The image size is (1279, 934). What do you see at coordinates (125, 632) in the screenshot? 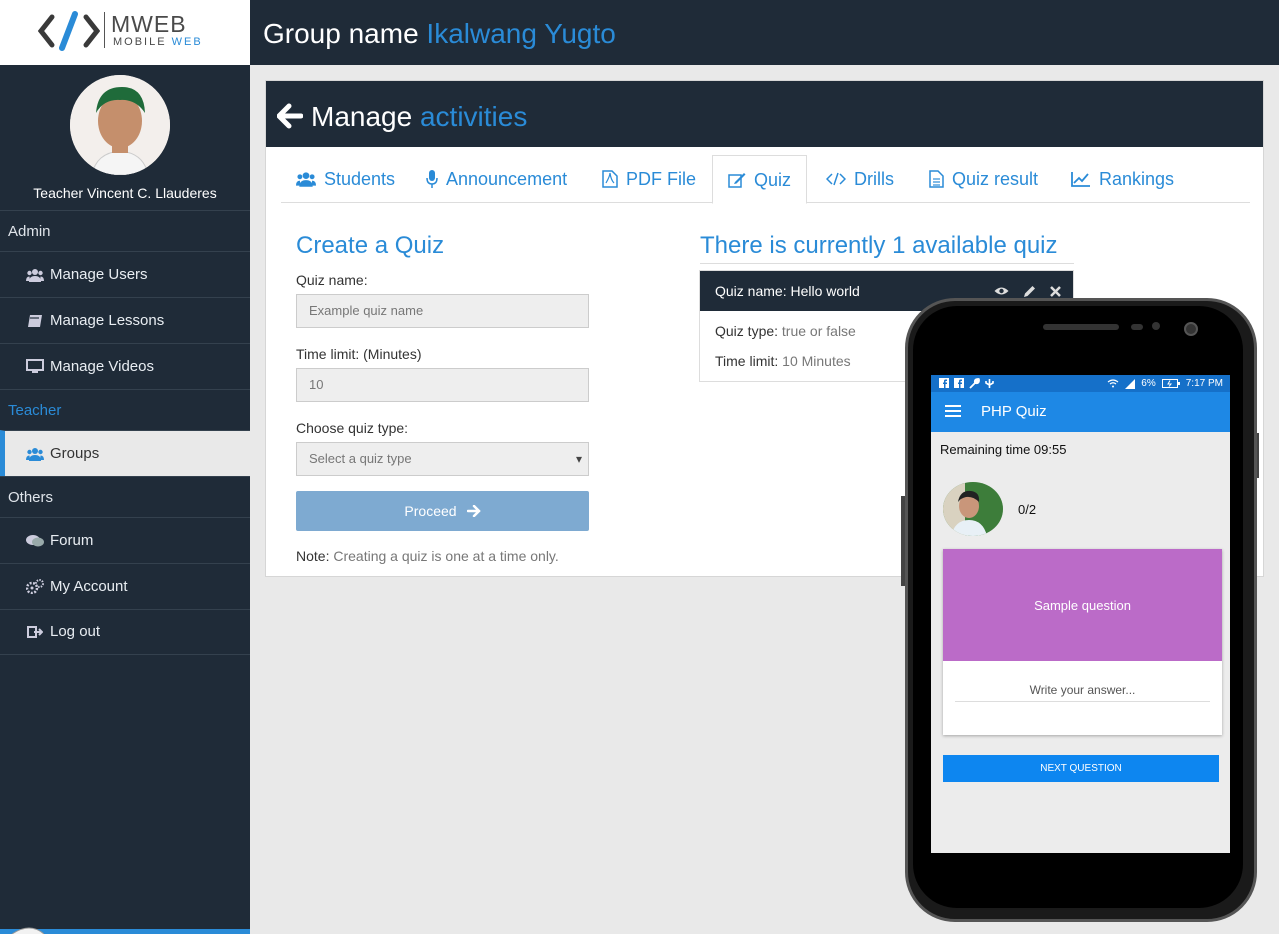
I see `sidebar-item-log-out: Log out` at bounding box center [125, 632].